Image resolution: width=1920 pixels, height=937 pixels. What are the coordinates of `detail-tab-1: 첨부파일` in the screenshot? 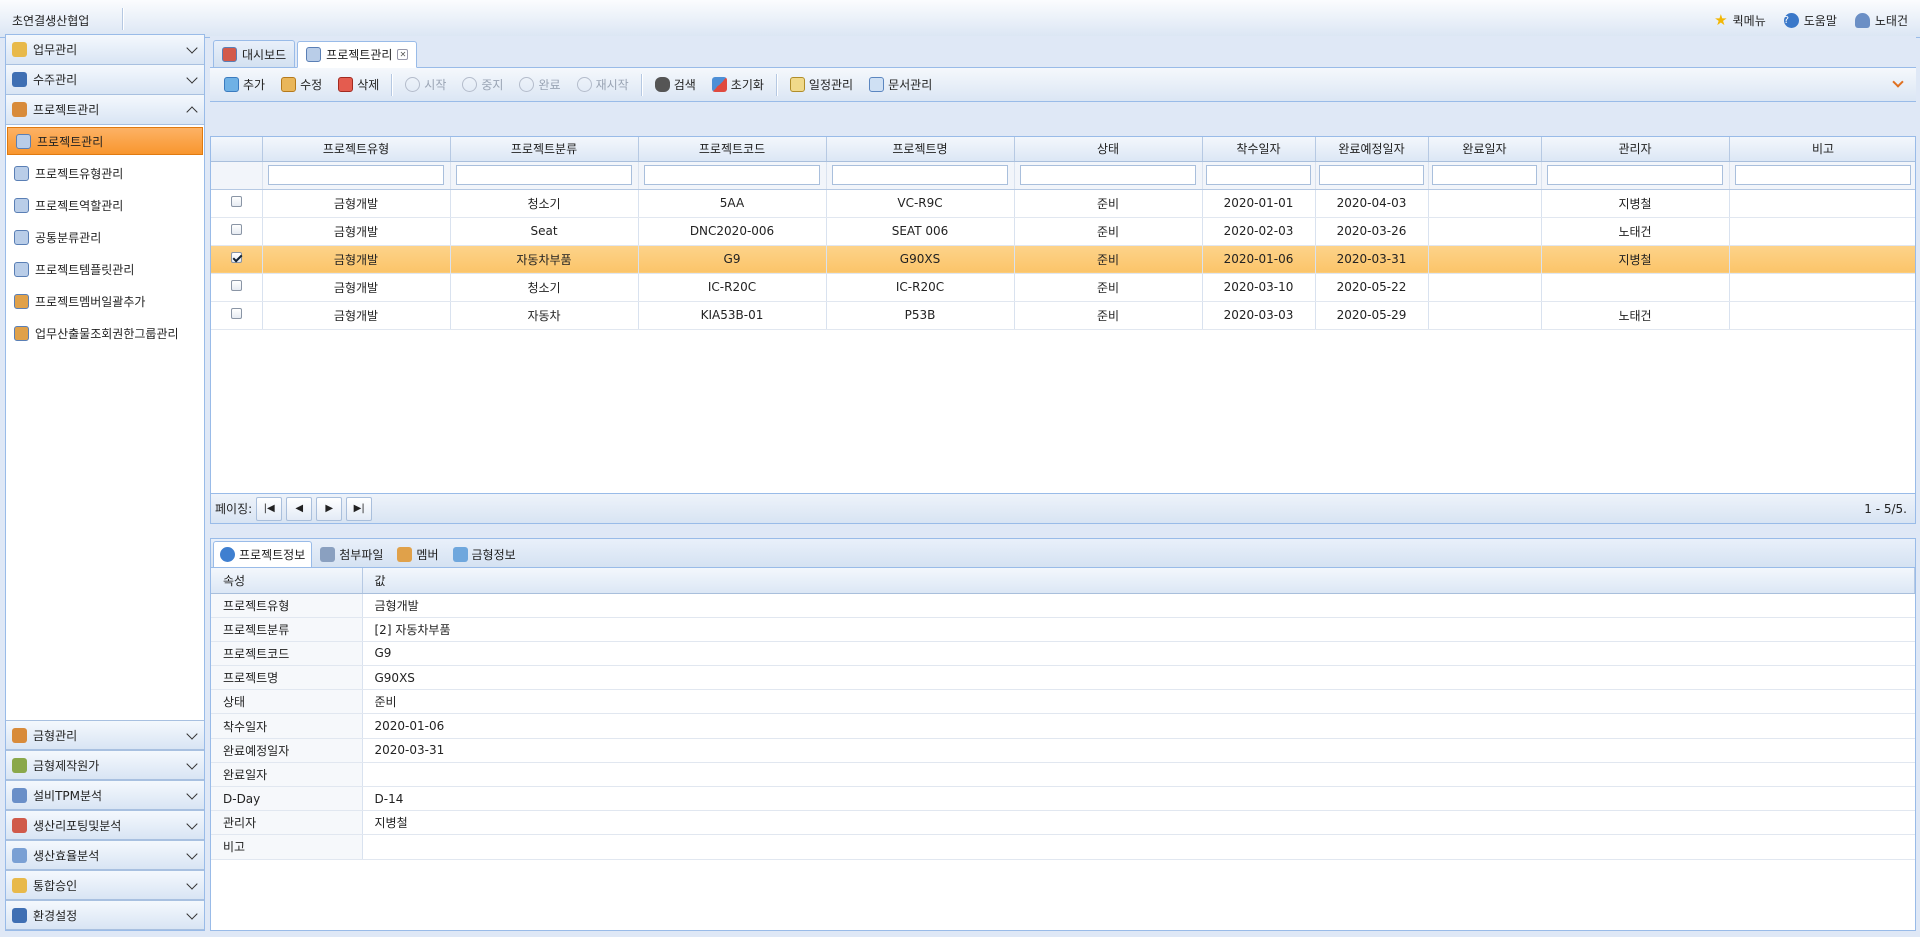 It's located at (351, 554).